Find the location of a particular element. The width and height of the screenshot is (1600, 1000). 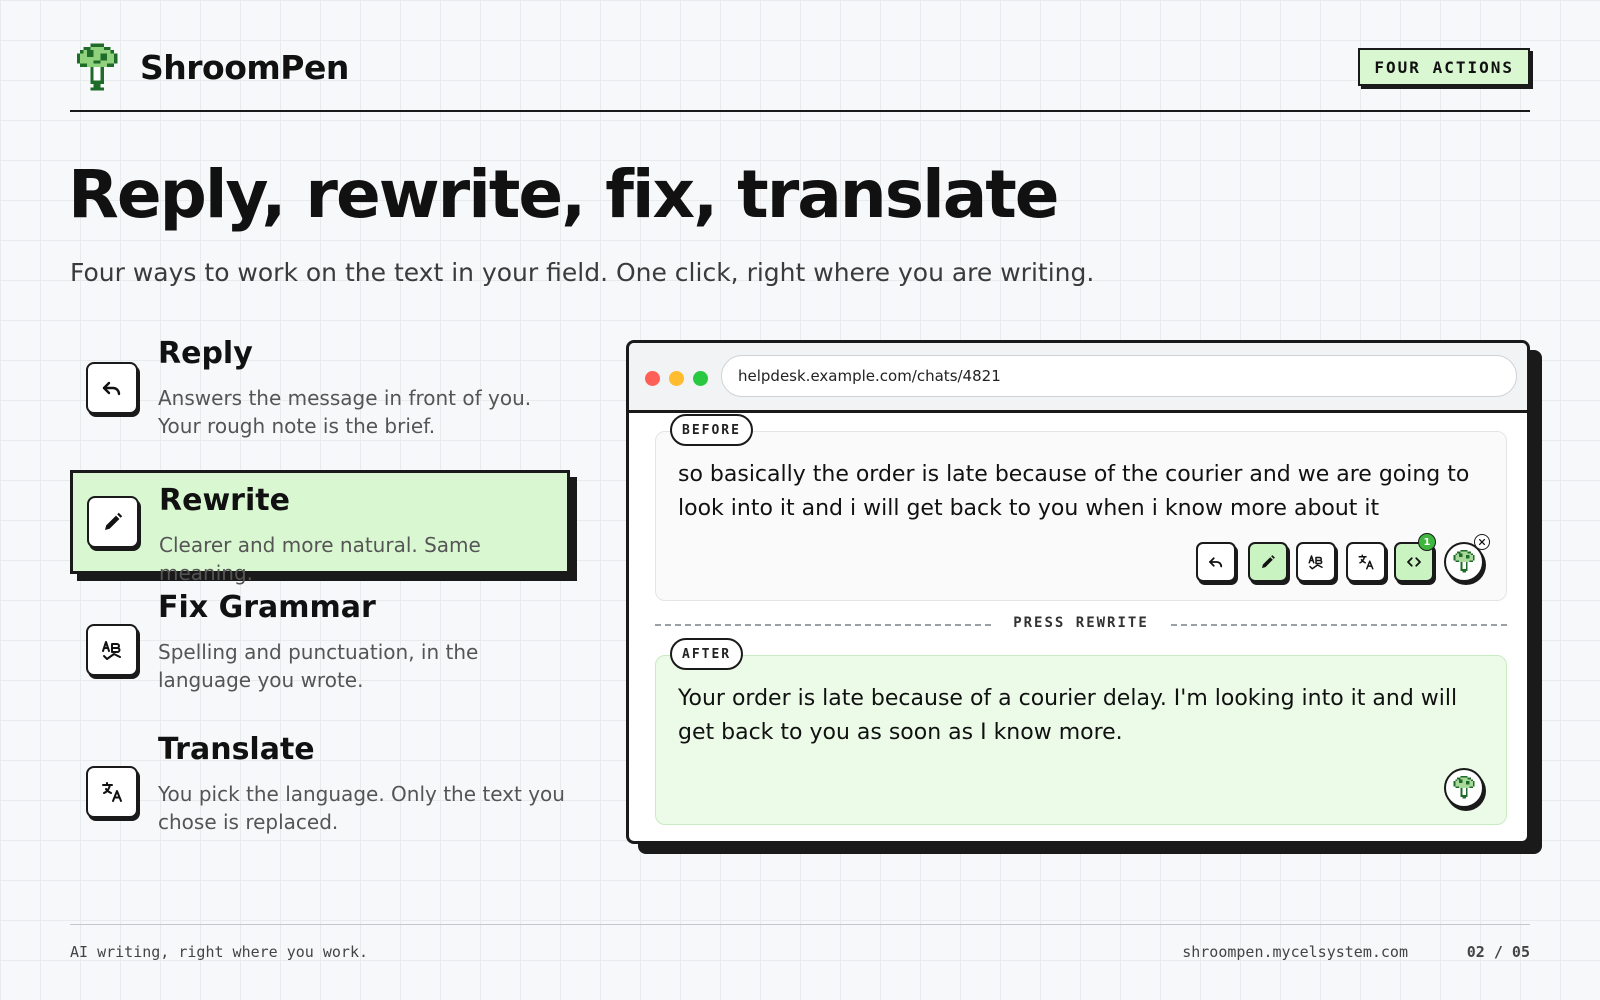

divider-label: PRESS REWRITE is located at coordinates (1081, 623).